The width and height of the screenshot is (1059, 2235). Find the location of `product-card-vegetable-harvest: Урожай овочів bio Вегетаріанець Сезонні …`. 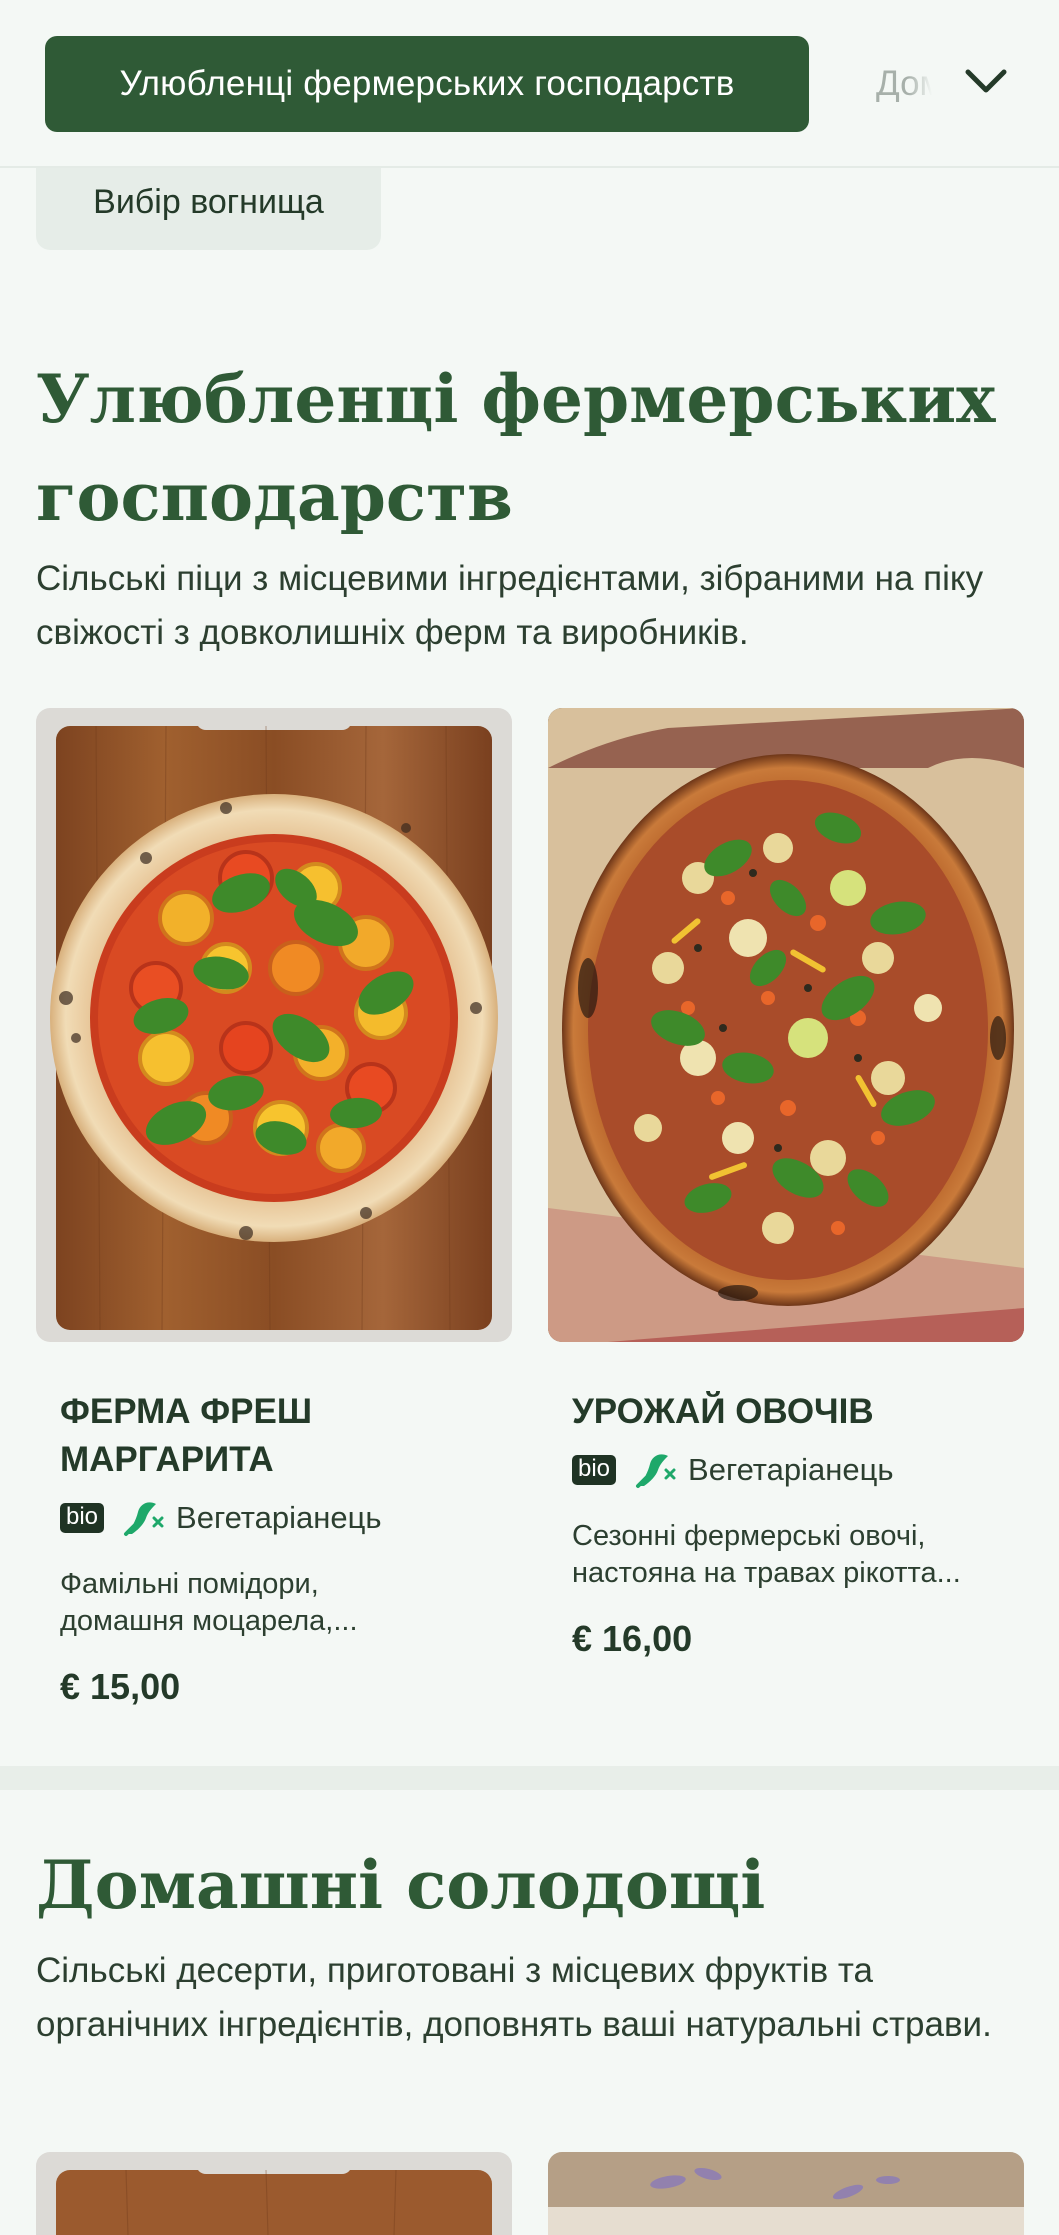

product-card-vegetable-harvest: Урожай овочів bio Вегетаріанець Сезонні … is located at coordinates (782, 1524).